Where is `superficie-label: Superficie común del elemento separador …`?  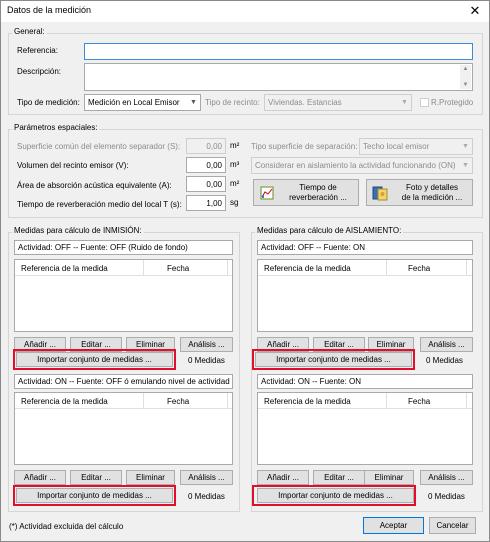 superficie-label: Superficie común del elemento separador … is located at coordinates (99, 146).